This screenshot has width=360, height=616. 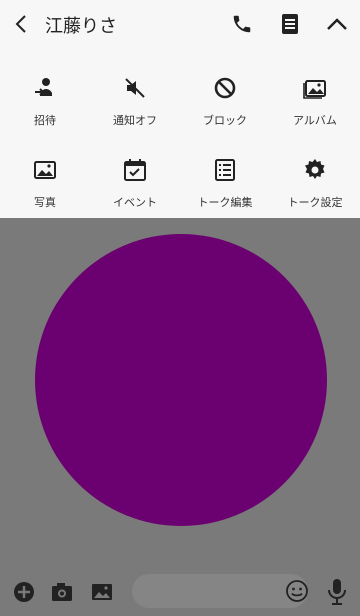 I want to click on menu-item-label: アルバム, so click(x=315, y=120).